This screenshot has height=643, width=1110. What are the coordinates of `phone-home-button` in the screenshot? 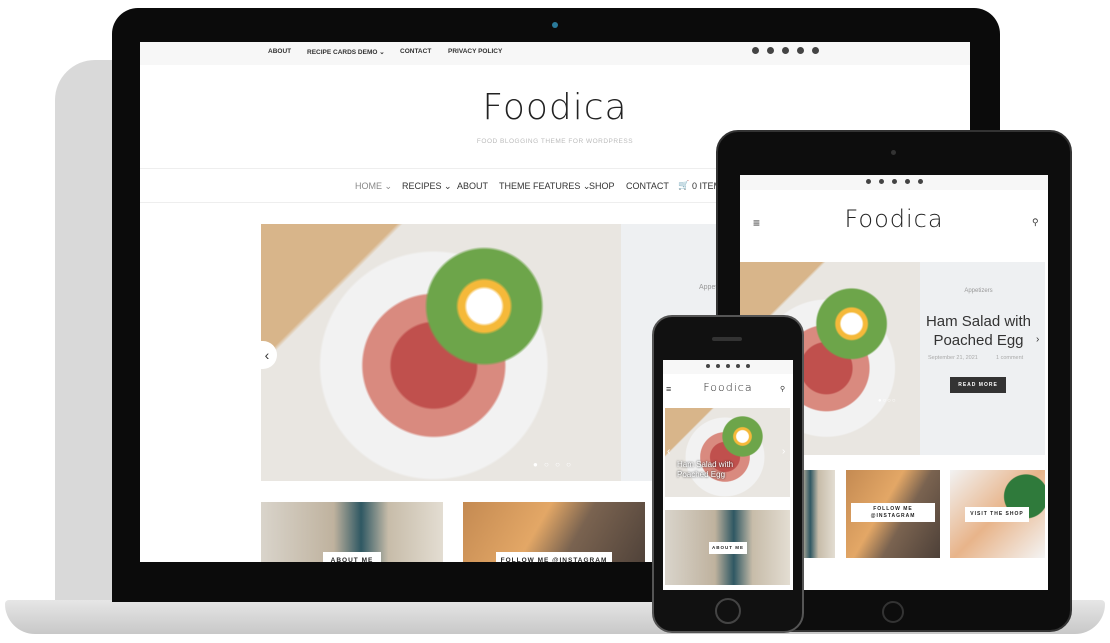 It's located at (728, 611).